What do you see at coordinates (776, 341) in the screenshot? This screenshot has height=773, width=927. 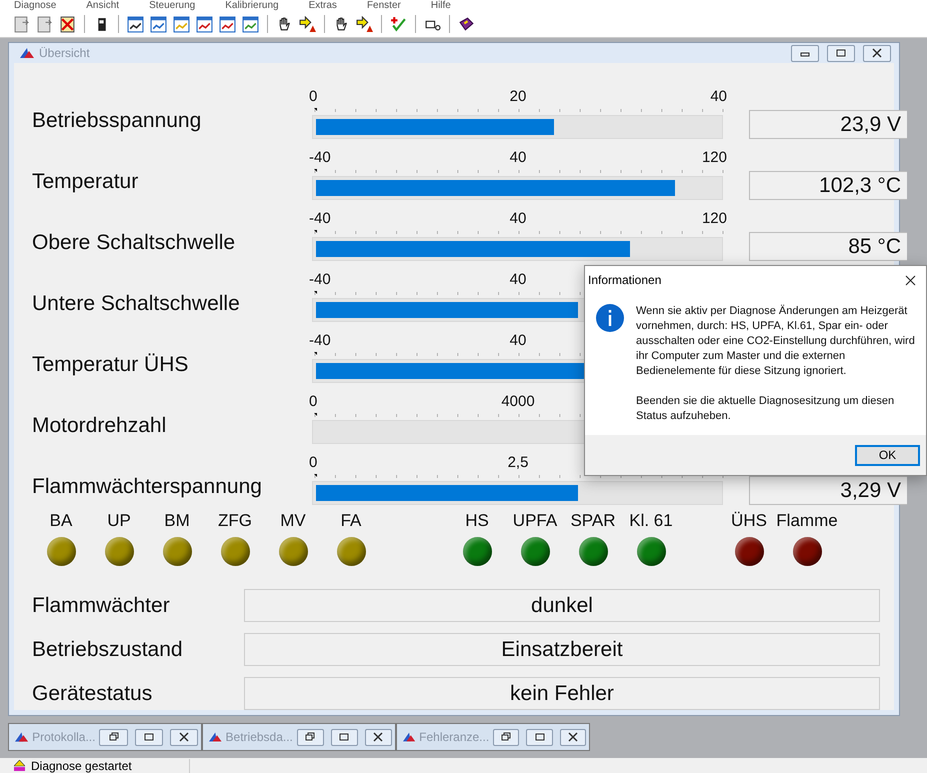 I see `dialog-message: Wenn sie aktiv per Diagnose Änderungen am Heizgerät vornehmen, durch: HS, UPFA, Kl.61, Spar ein- oder ausschalten oder eine CO2-Einstellung durchführen, wird ihr Computer zum Master und die externen Bedienelemente für diese Sitzung ignoriert.` at bounding box center [776, 341].